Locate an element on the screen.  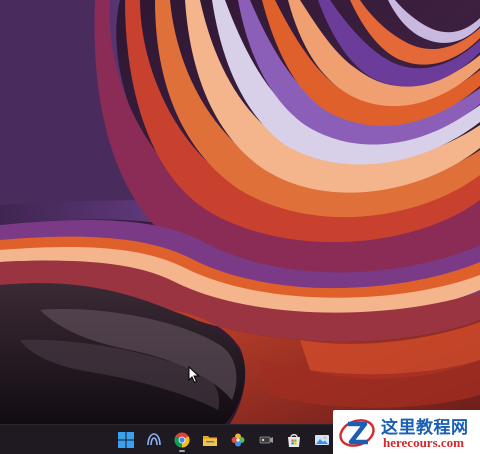
start-button is located at coordinates (126, 440).